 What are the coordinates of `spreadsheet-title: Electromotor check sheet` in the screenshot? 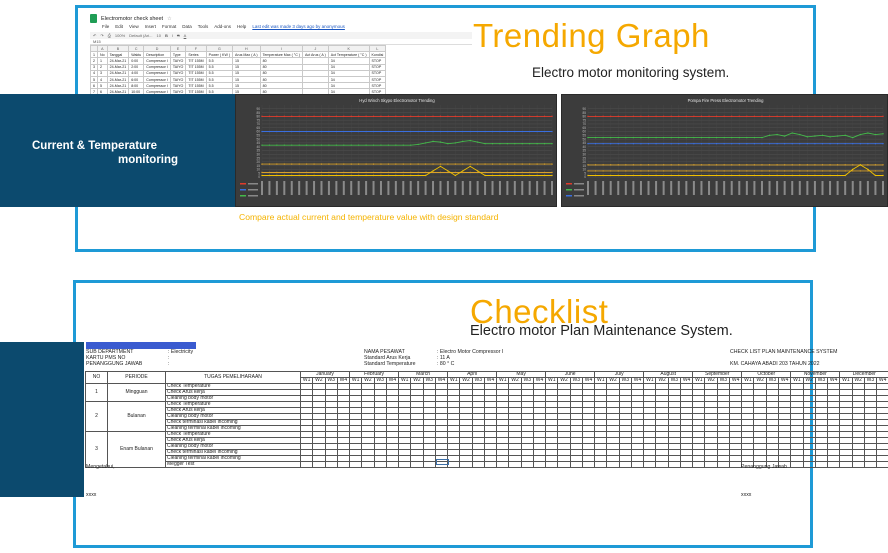 It's located at (132, 19).